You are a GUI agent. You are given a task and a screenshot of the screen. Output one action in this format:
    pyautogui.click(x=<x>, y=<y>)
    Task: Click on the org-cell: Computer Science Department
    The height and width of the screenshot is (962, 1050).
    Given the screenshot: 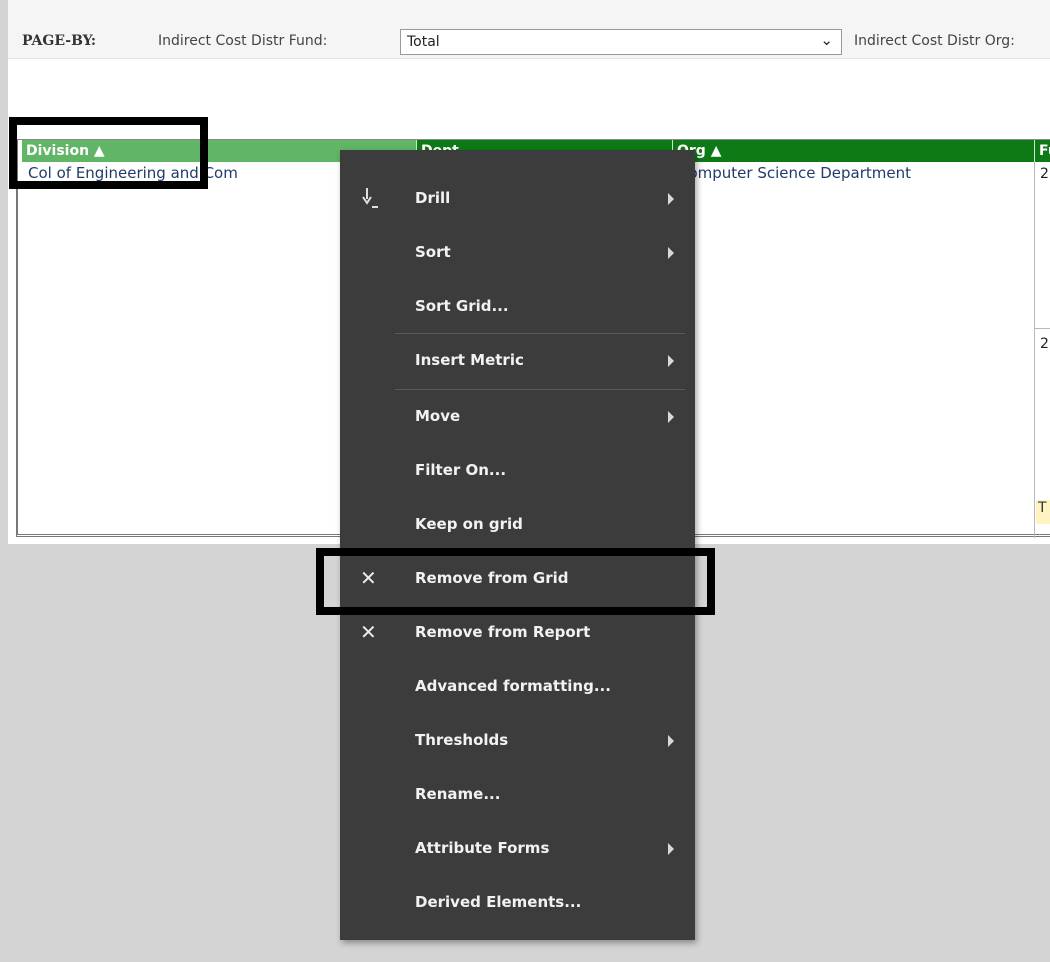 What is the action you would take?
    pyautogui.click(x=853, y=173)
    